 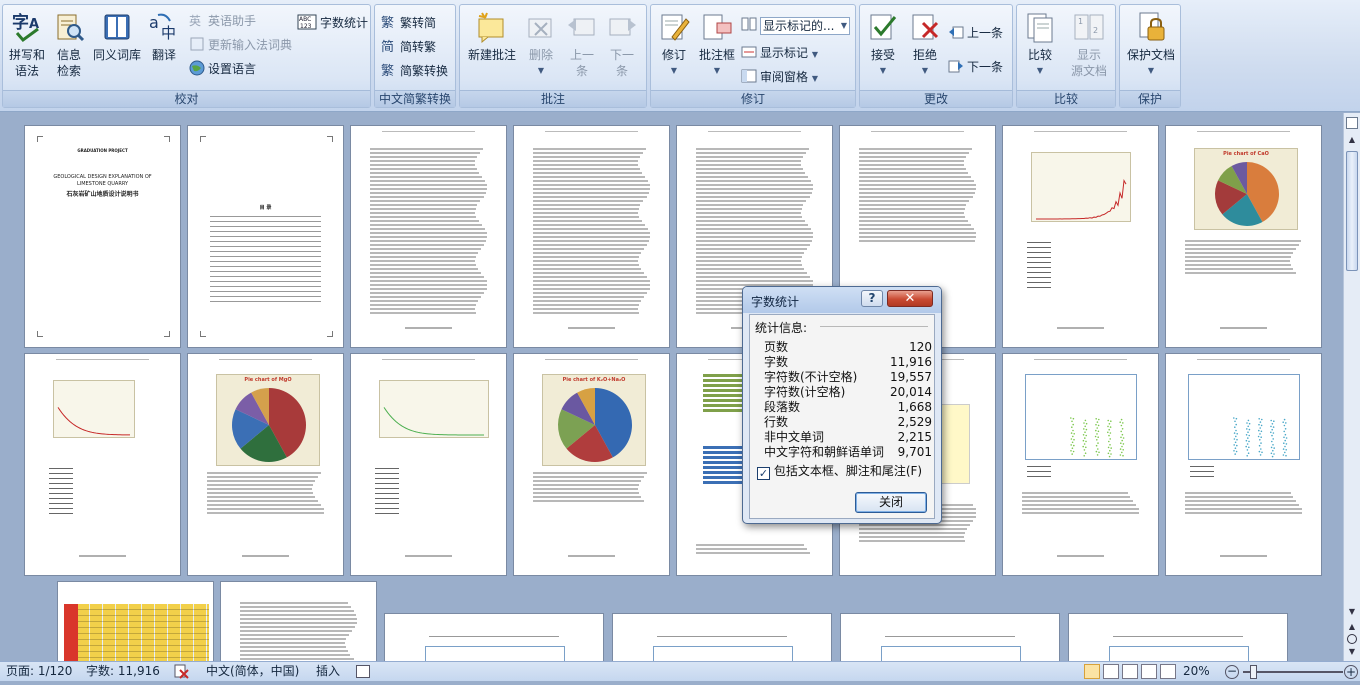 I want to click on help-button: ?, so click(x=872, y=298).